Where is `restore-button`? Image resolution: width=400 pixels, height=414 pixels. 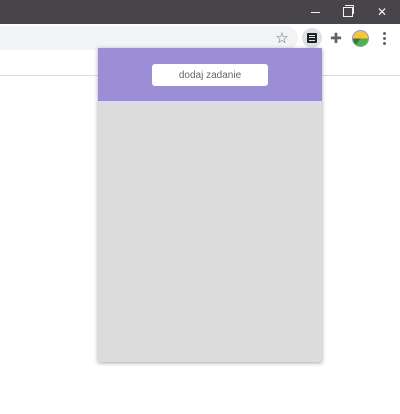 restore-button is located at coordinates (348, 12).